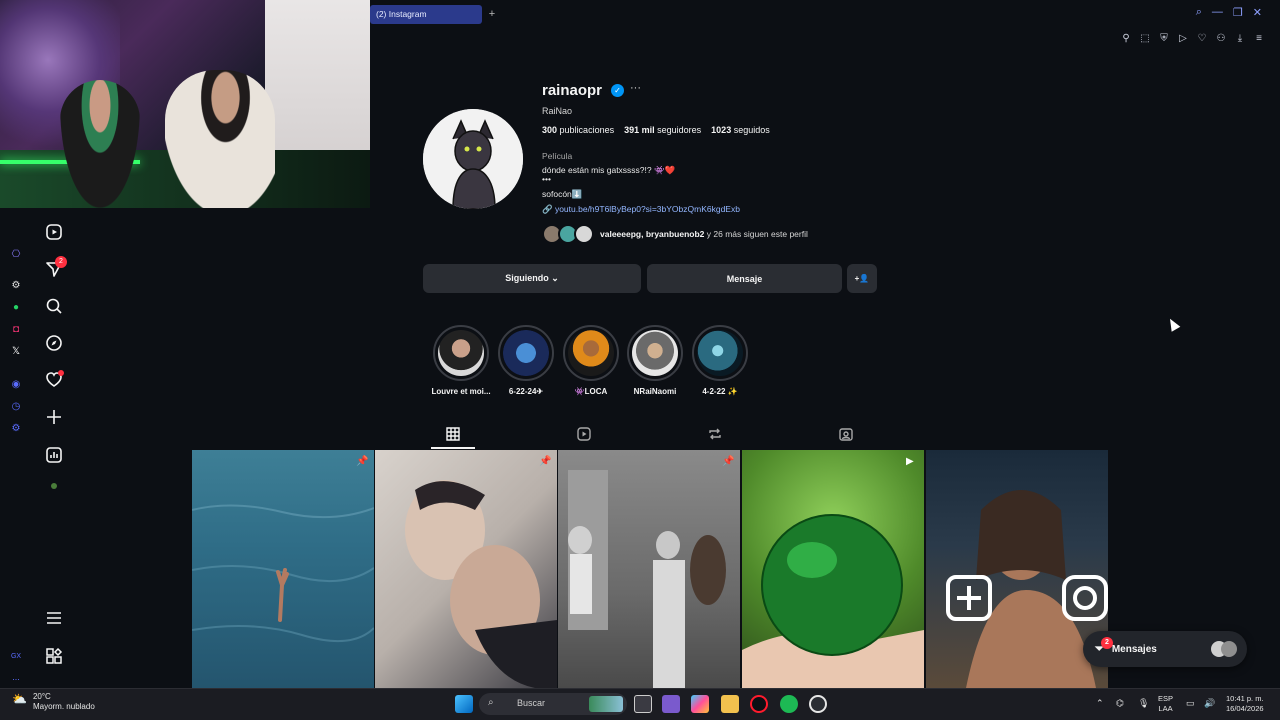 The image size is (1280, 720). What do you see at coordinates (1143, 703) in the screenshot?
I see `microphone-icon: 🎙` at bounding box center [1143, 703].